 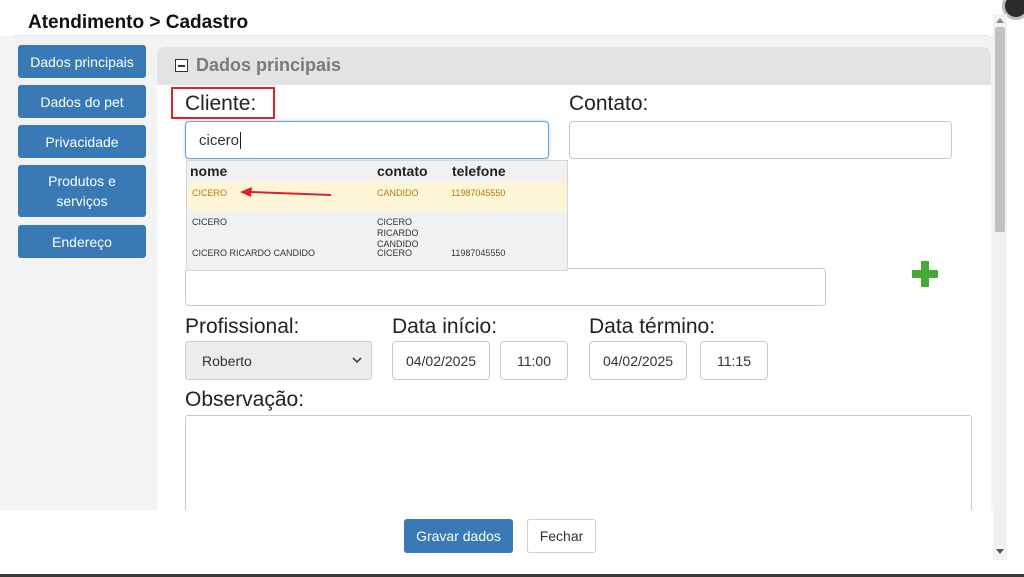 I want to click on row-nome: CICERO RICARDO CANDIDO, so click(x=254, y=253).